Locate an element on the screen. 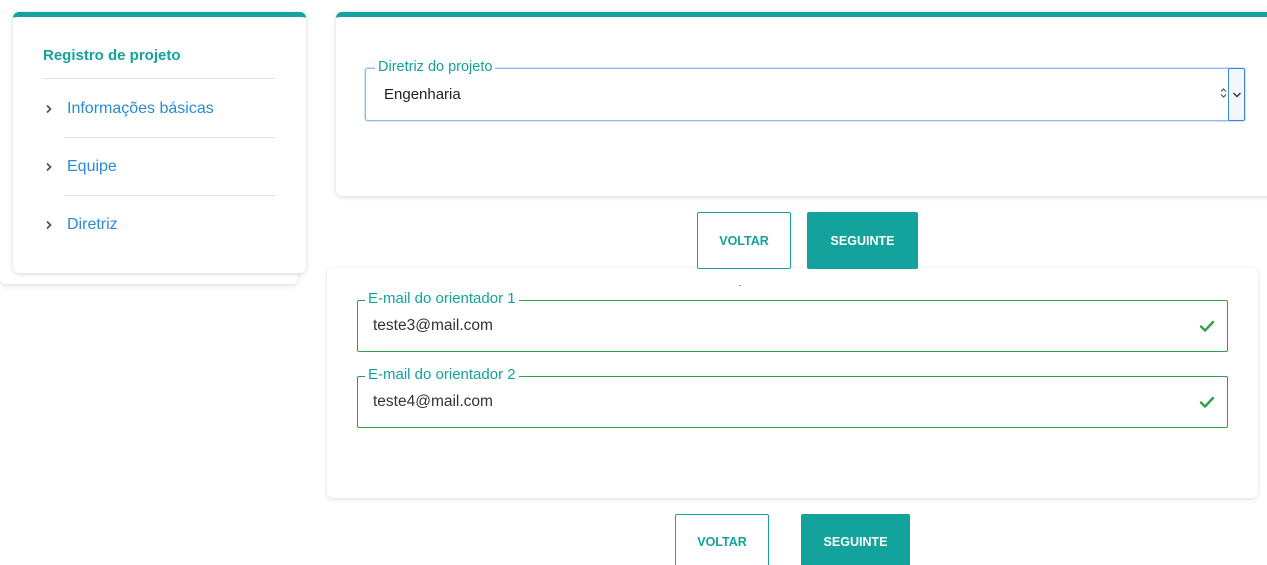 The image size is (1267, 565). team-next-button: SEGUINTE is located at coordinates (855, 539).